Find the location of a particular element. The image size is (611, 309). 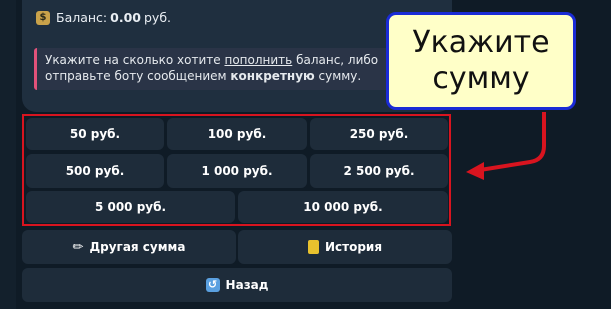

pencil-icon: ✏ is located at coordinates (78, 247).